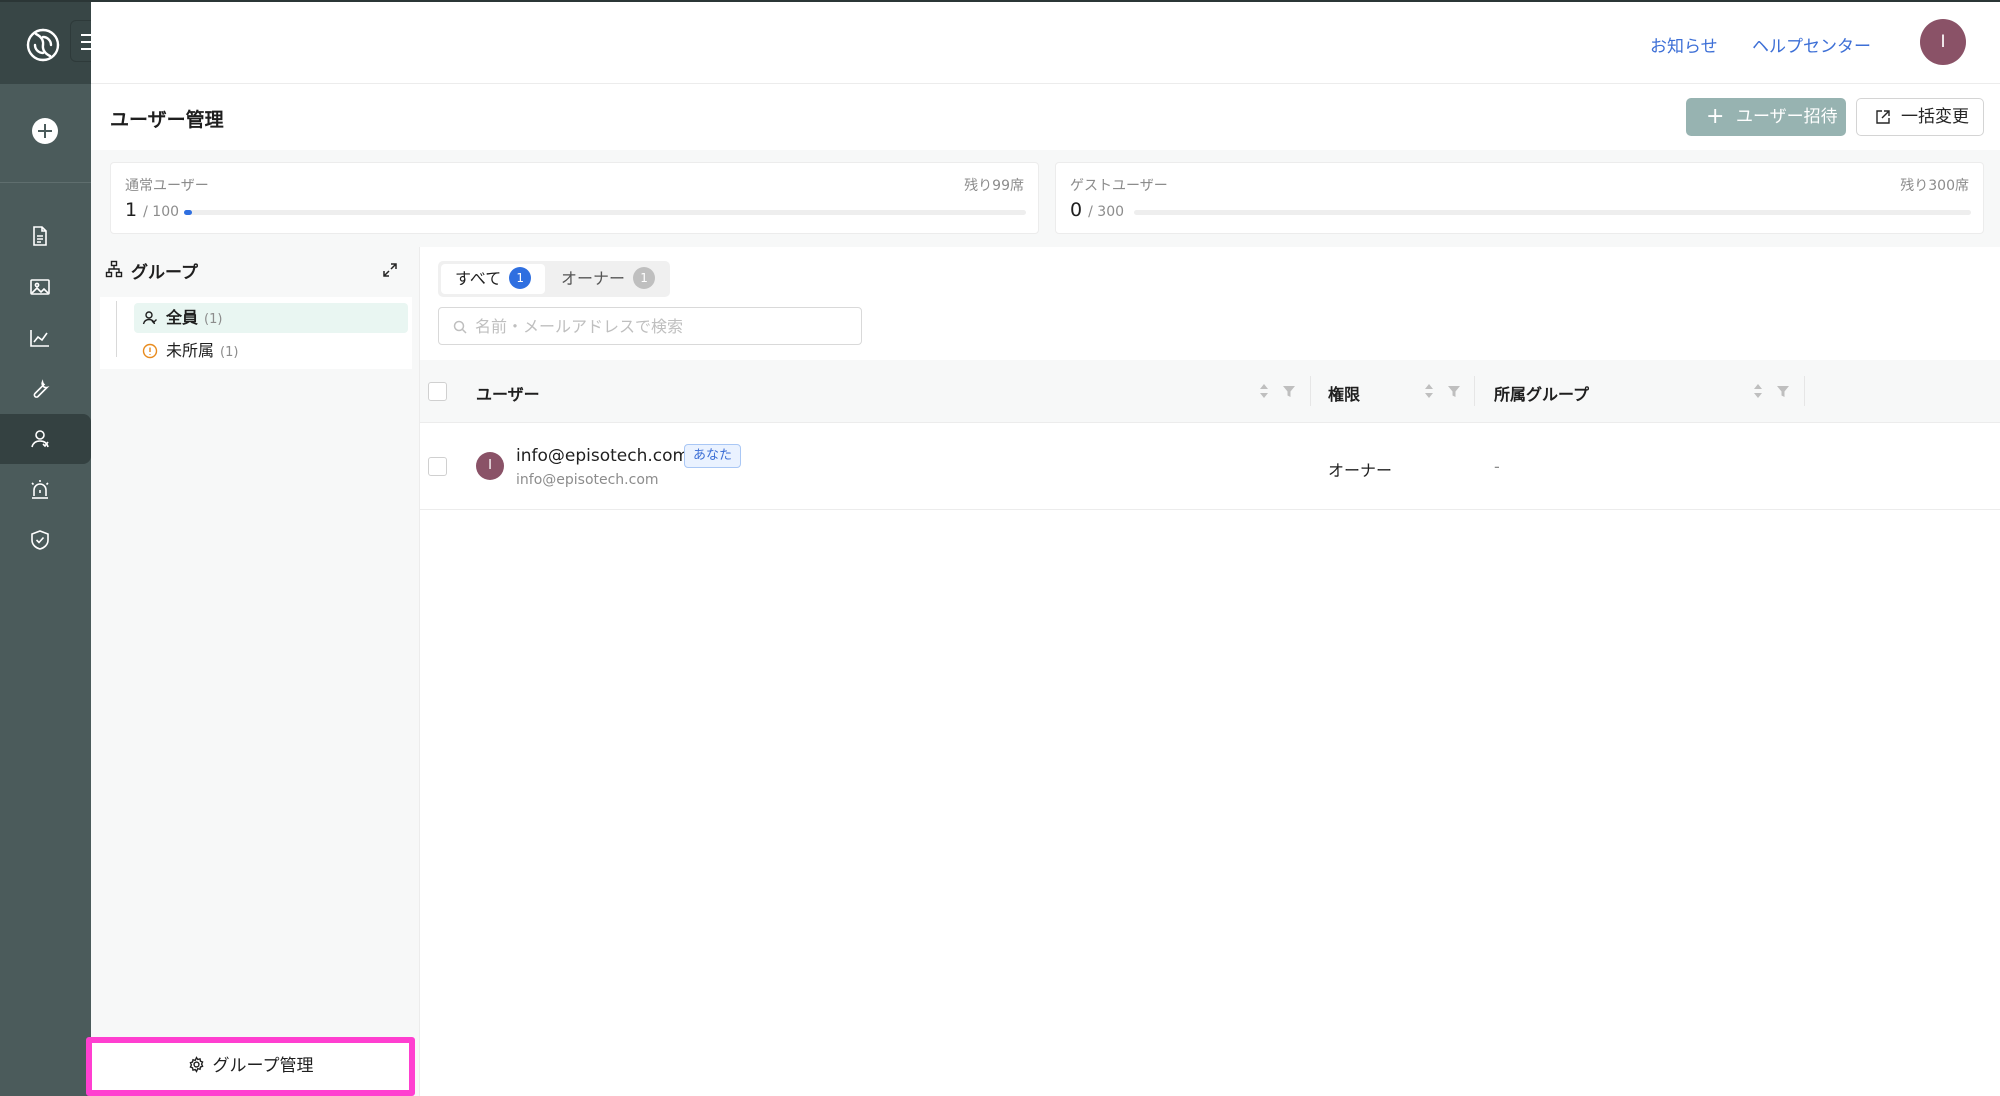 The height and width of the screenshot is (1096, 2000). Describe the element at coordinates (490, 466) in the screenshot. I see `row-avatar: I` at that location.